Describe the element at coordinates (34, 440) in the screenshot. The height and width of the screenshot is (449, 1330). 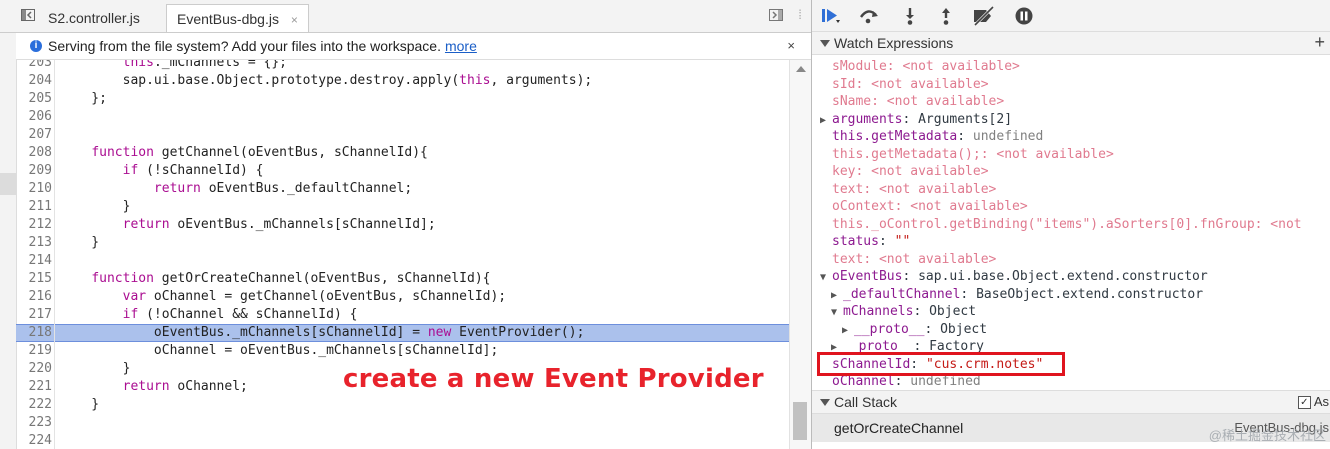
I see `line-number: 224` at that location.